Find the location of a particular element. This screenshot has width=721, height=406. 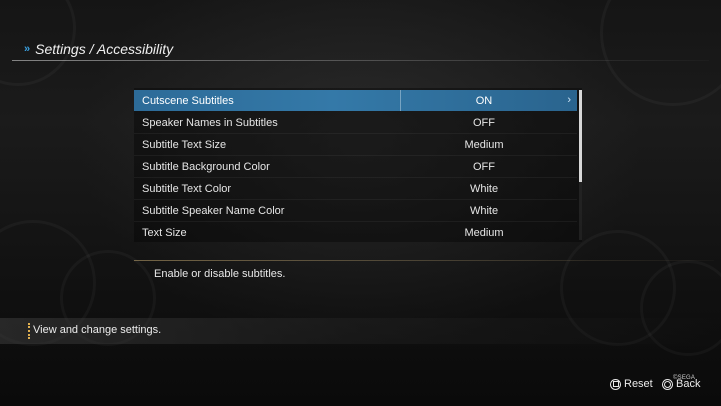

setting-label: Cutscene Subtitles is located at coordinates (267, 100).